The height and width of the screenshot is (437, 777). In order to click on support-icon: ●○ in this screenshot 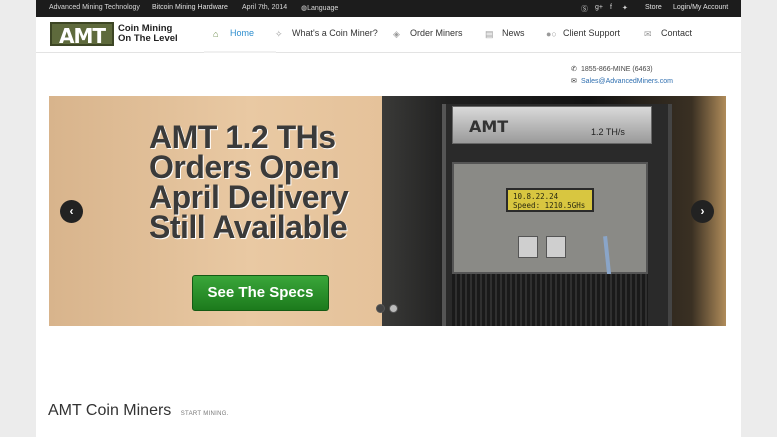, I will do `click(551, 34)`.